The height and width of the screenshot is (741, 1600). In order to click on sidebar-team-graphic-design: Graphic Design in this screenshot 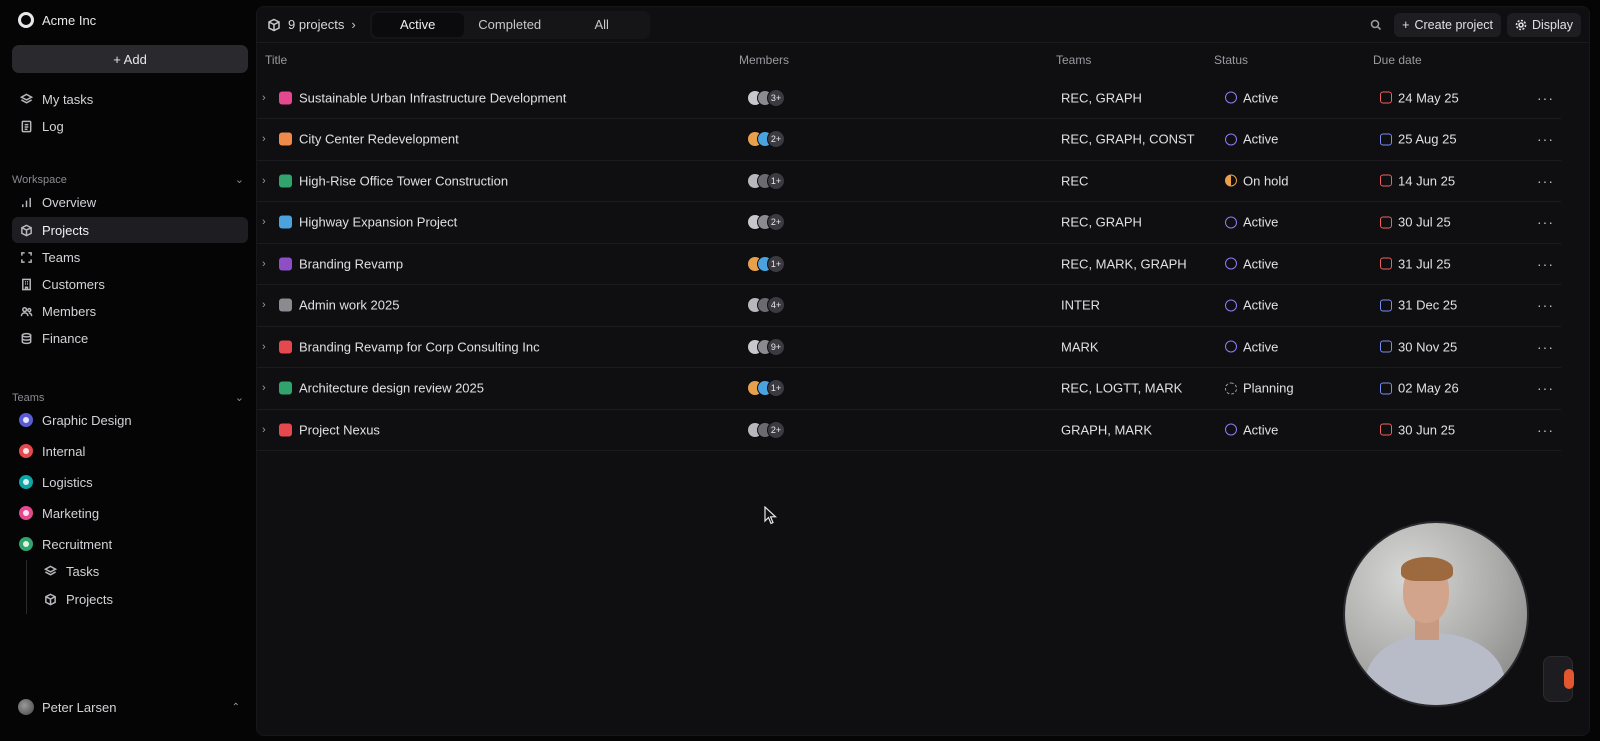, I will do `click(130, 420)`.